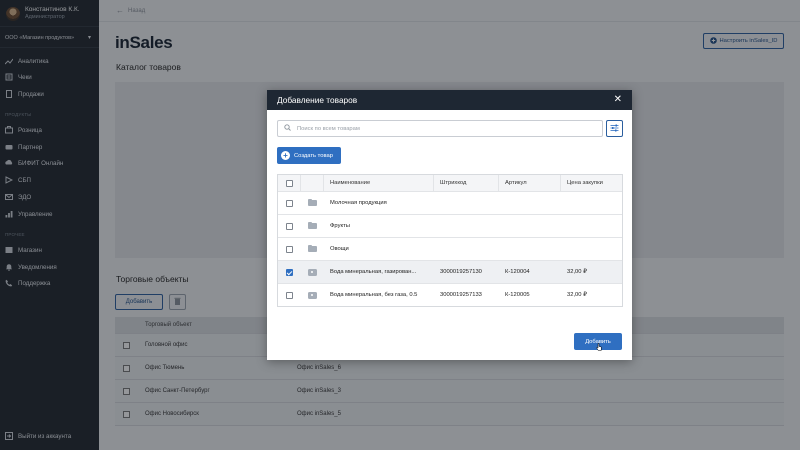  I want to click on cursor-icon, so click(599, 347).